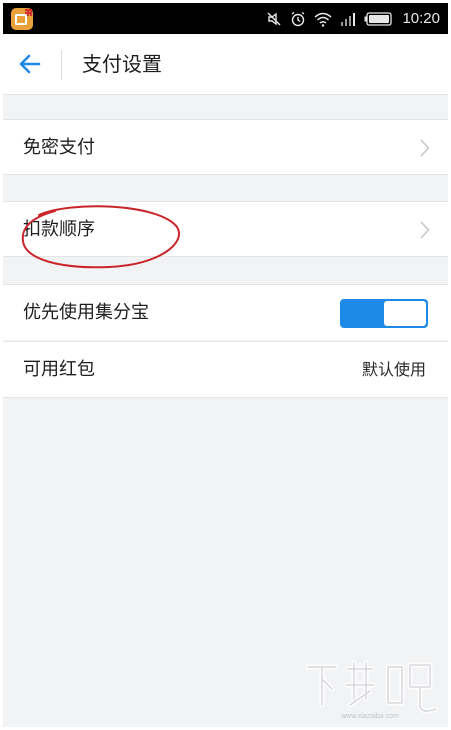 The width and height of the screenshot is (451, 730). Describe the element at coordinates (378, 18) in the screenshot. I see `battery-icon` at that location.